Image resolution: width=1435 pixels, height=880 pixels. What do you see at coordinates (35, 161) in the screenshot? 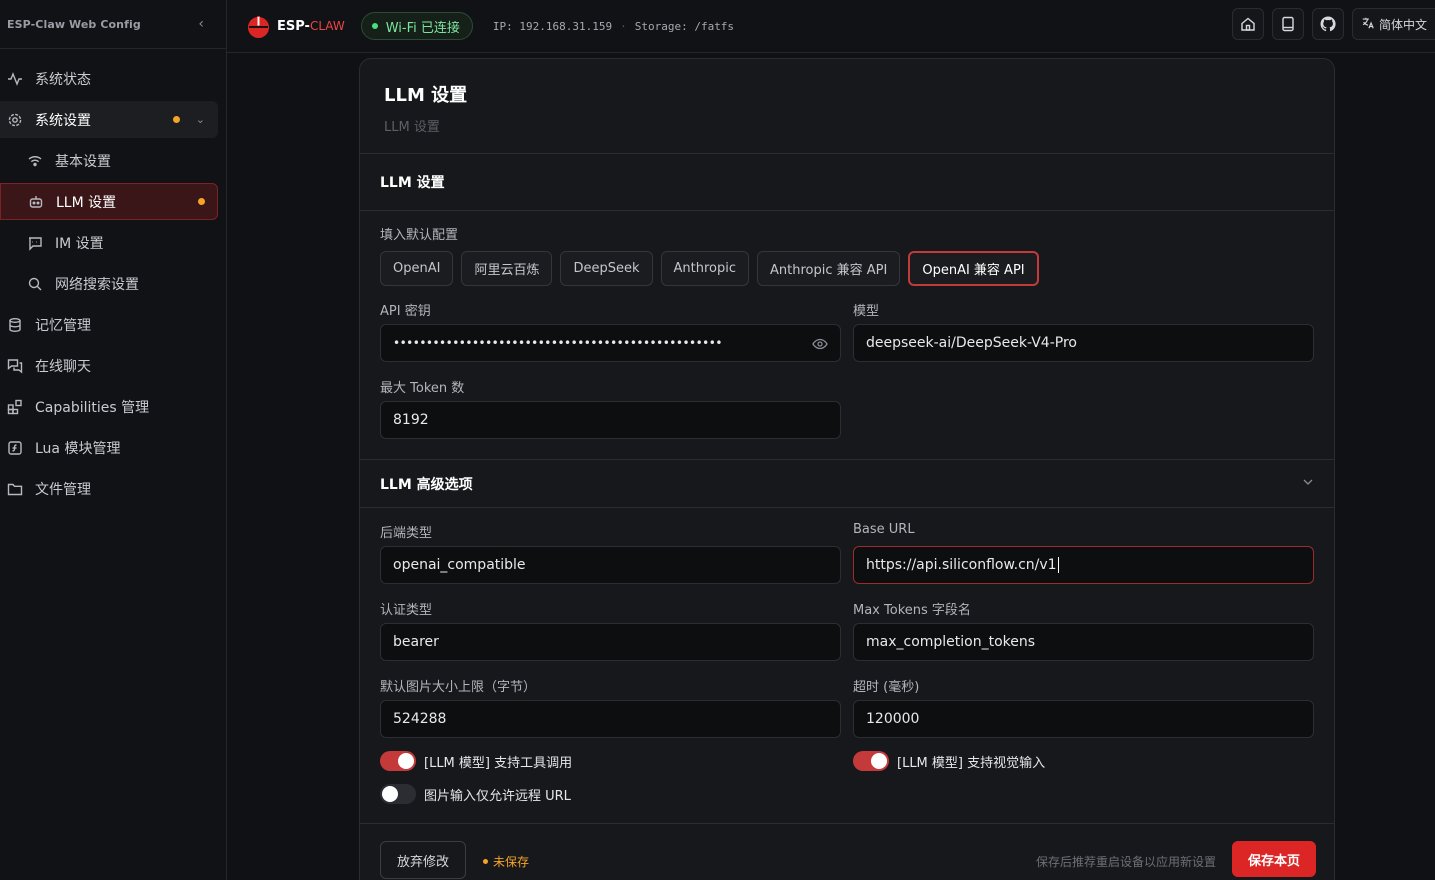
I see `wifi-icon` at bounding box center [35, 161].